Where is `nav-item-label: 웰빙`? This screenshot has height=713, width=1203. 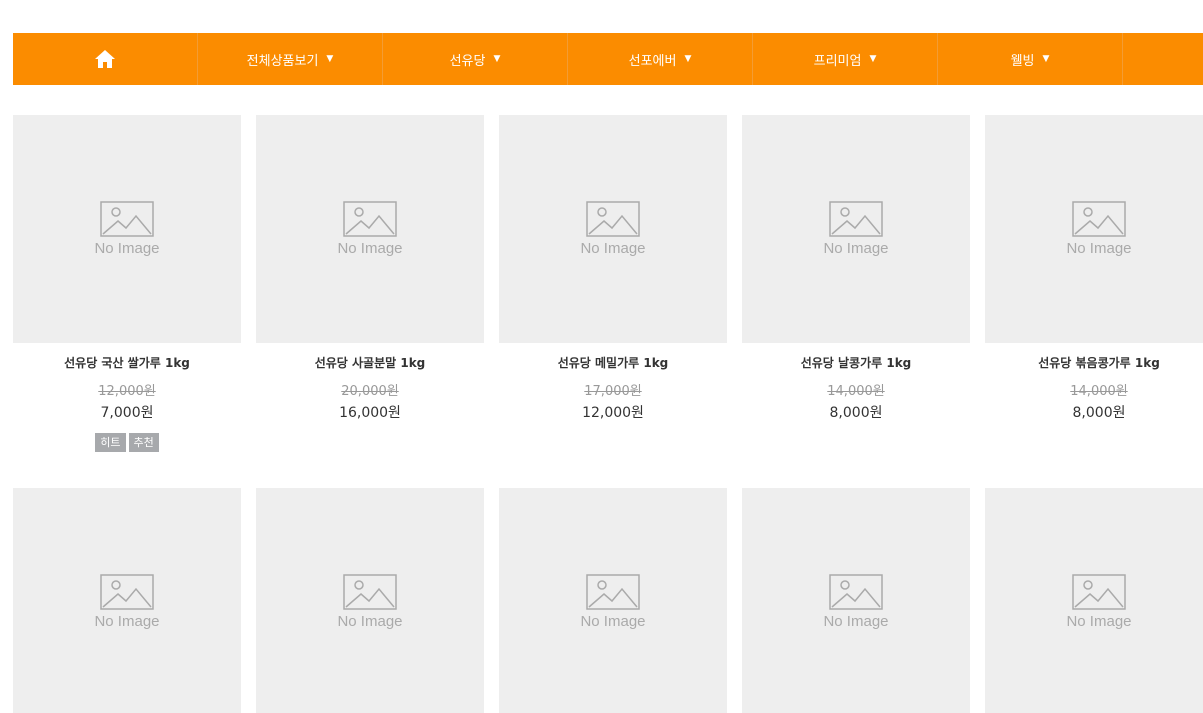 nav-item-label: 웰빙 is located at coordinates (1022, 61).